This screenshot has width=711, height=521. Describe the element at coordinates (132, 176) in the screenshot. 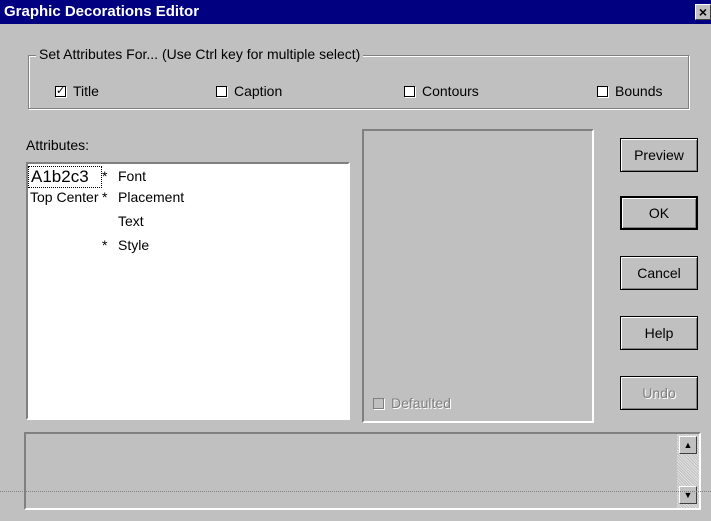

I see `attribute-name: Font` at that location.